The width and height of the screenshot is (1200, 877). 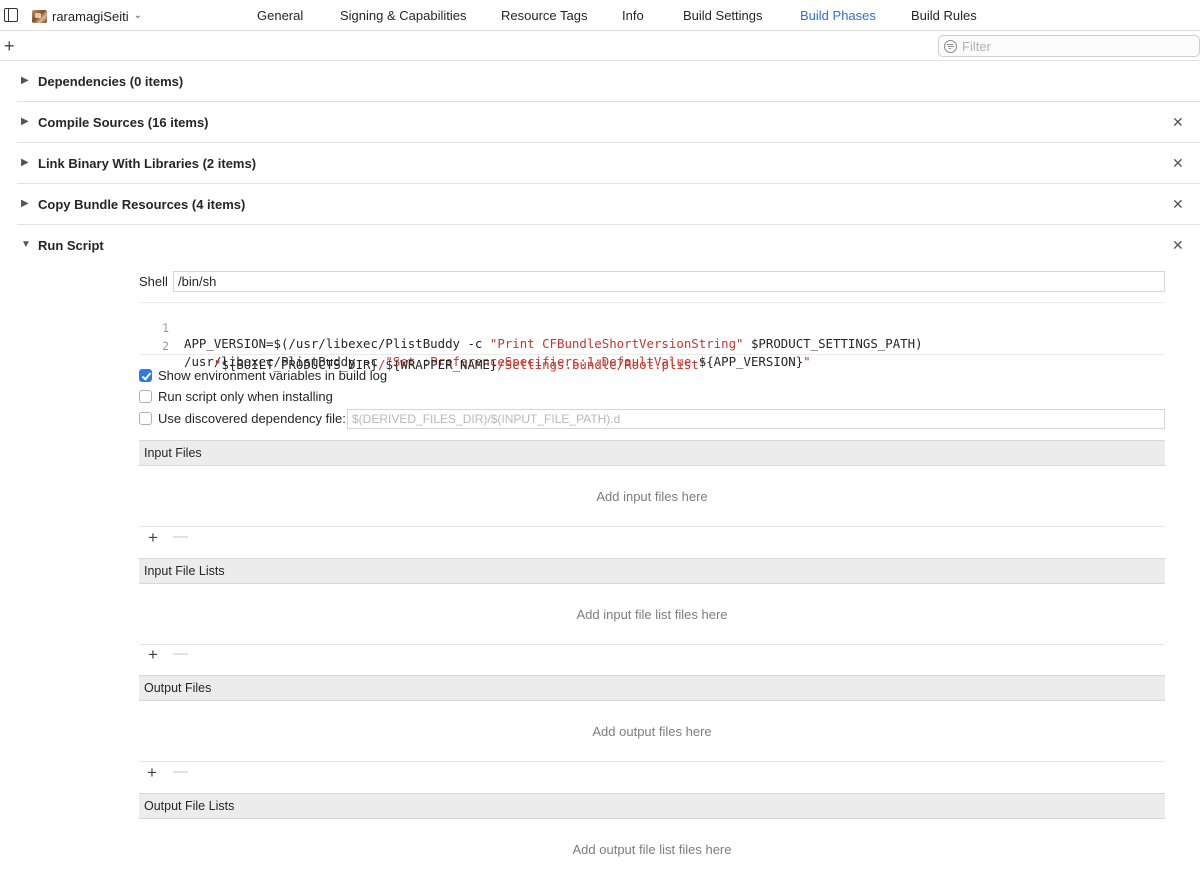 I want to click on input-files-header: Input Files, so click(x=652, y=453).